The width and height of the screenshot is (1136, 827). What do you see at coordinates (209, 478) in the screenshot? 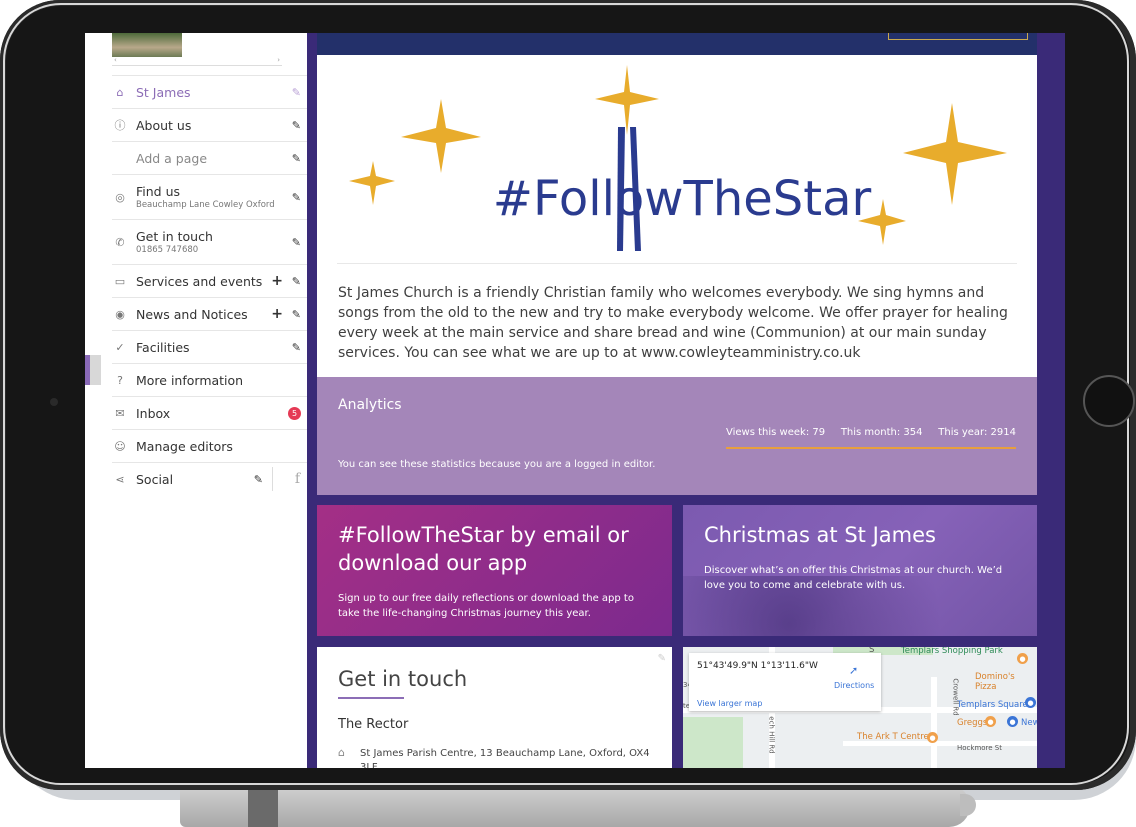
I see `sidebar-item-social: ⋖ Social ✎ f` at bounding box center [209, 478].